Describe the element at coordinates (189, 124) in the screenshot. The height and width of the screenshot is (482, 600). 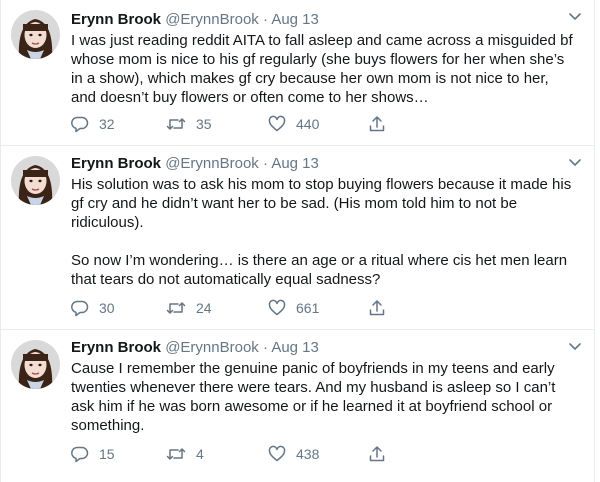
I see `retweet-button: 35` at that location.